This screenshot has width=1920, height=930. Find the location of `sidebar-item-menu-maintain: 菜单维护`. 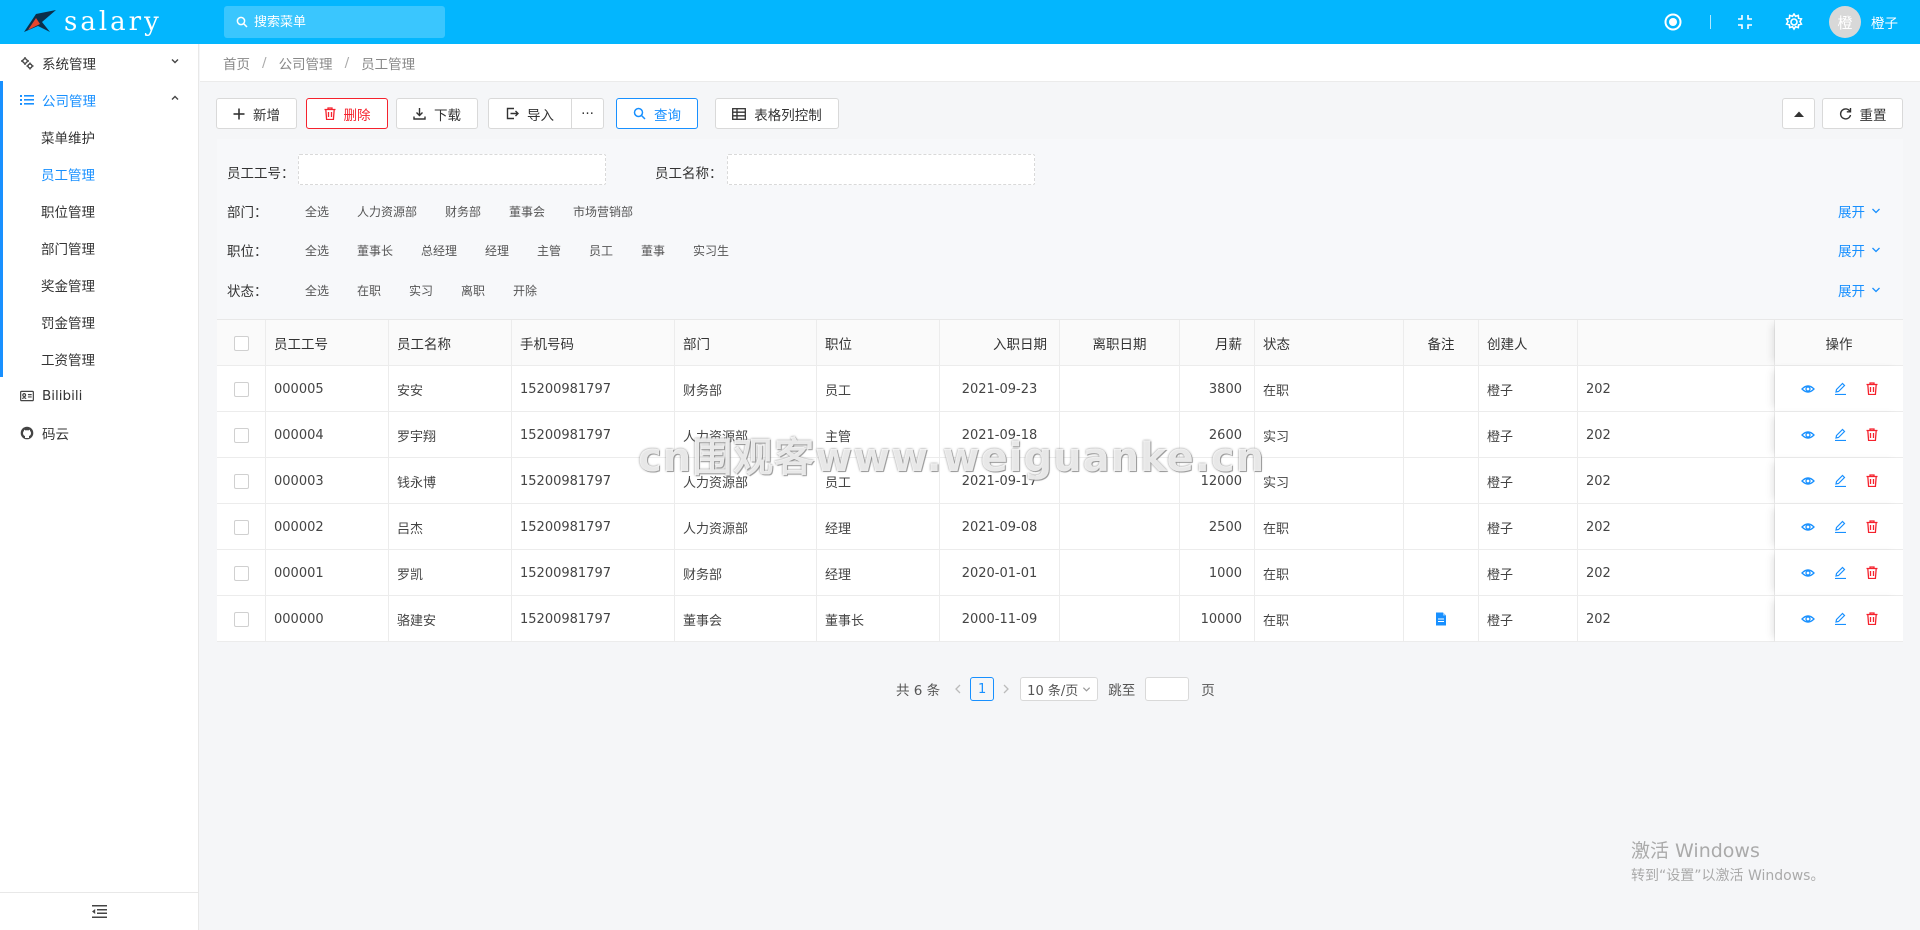

sidebar-item-menu-maintain: 菜单维护 is located at coordinates (100, 136).